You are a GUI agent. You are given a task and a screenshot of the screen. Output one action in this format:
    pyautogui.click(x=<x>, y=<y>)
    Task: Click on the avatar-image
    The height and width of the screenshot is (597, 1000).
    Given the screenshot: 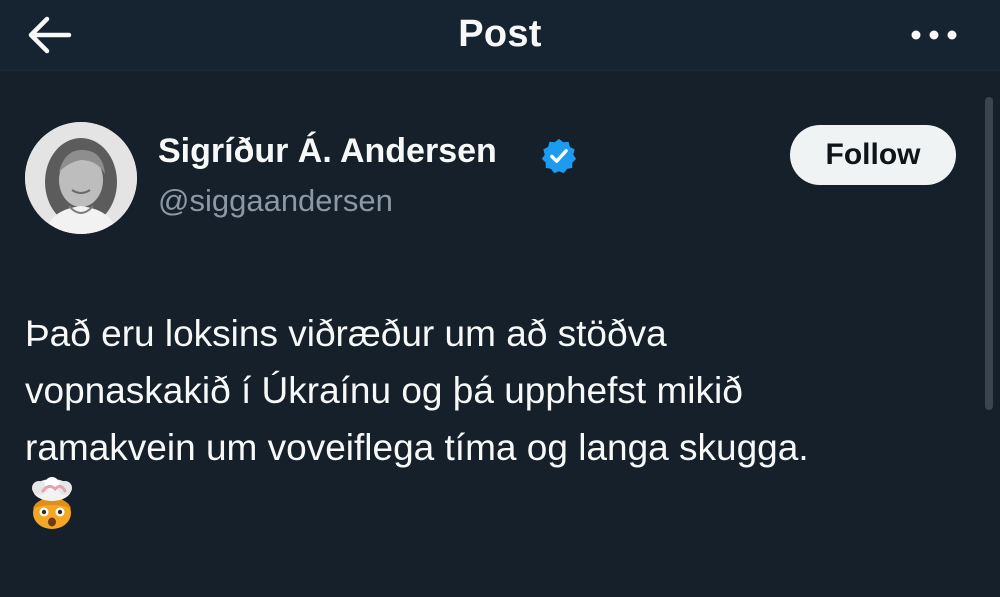 What is the action you would take?
    pyautogui.click(x=81, y=178)
    